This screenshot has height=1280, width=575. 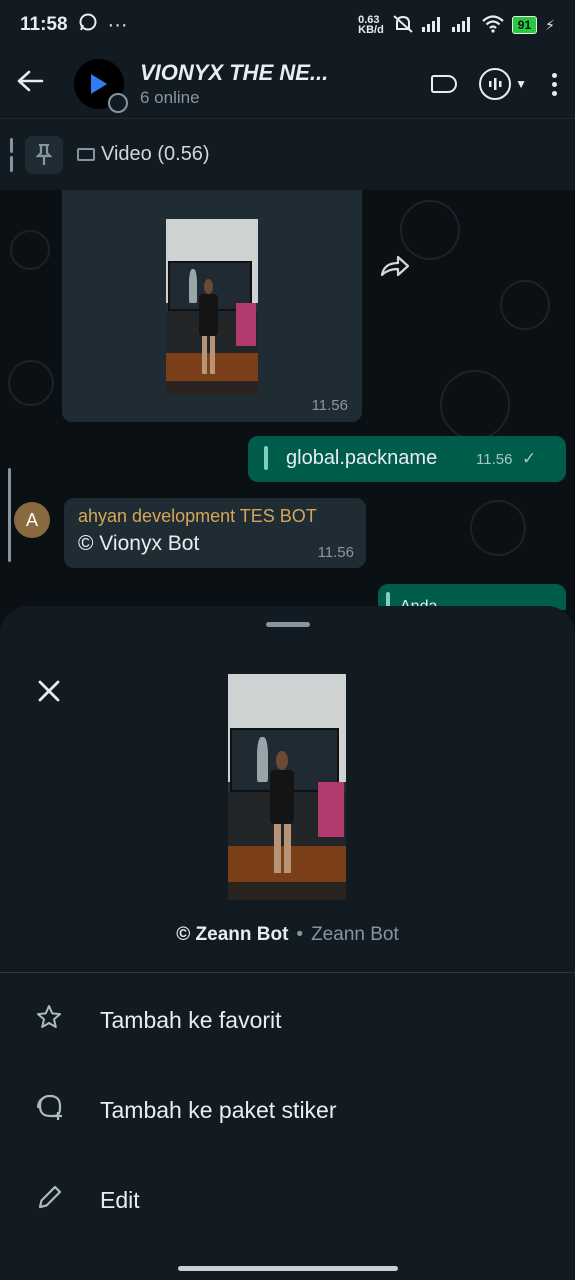 I want to click on wifi-icon, so click(x=493, y=25).